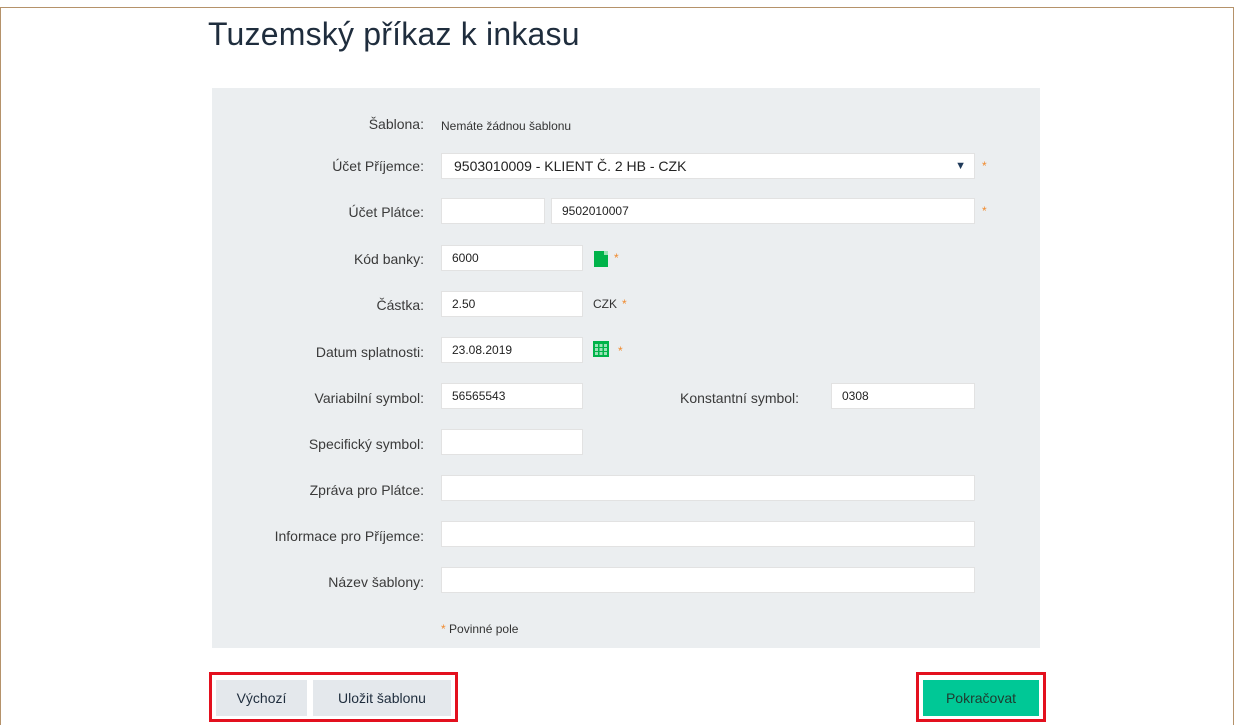  What do you see at coordinates (708, 580) in the screenshot?
I see `template-name-input` at bounding box center [708, 580].